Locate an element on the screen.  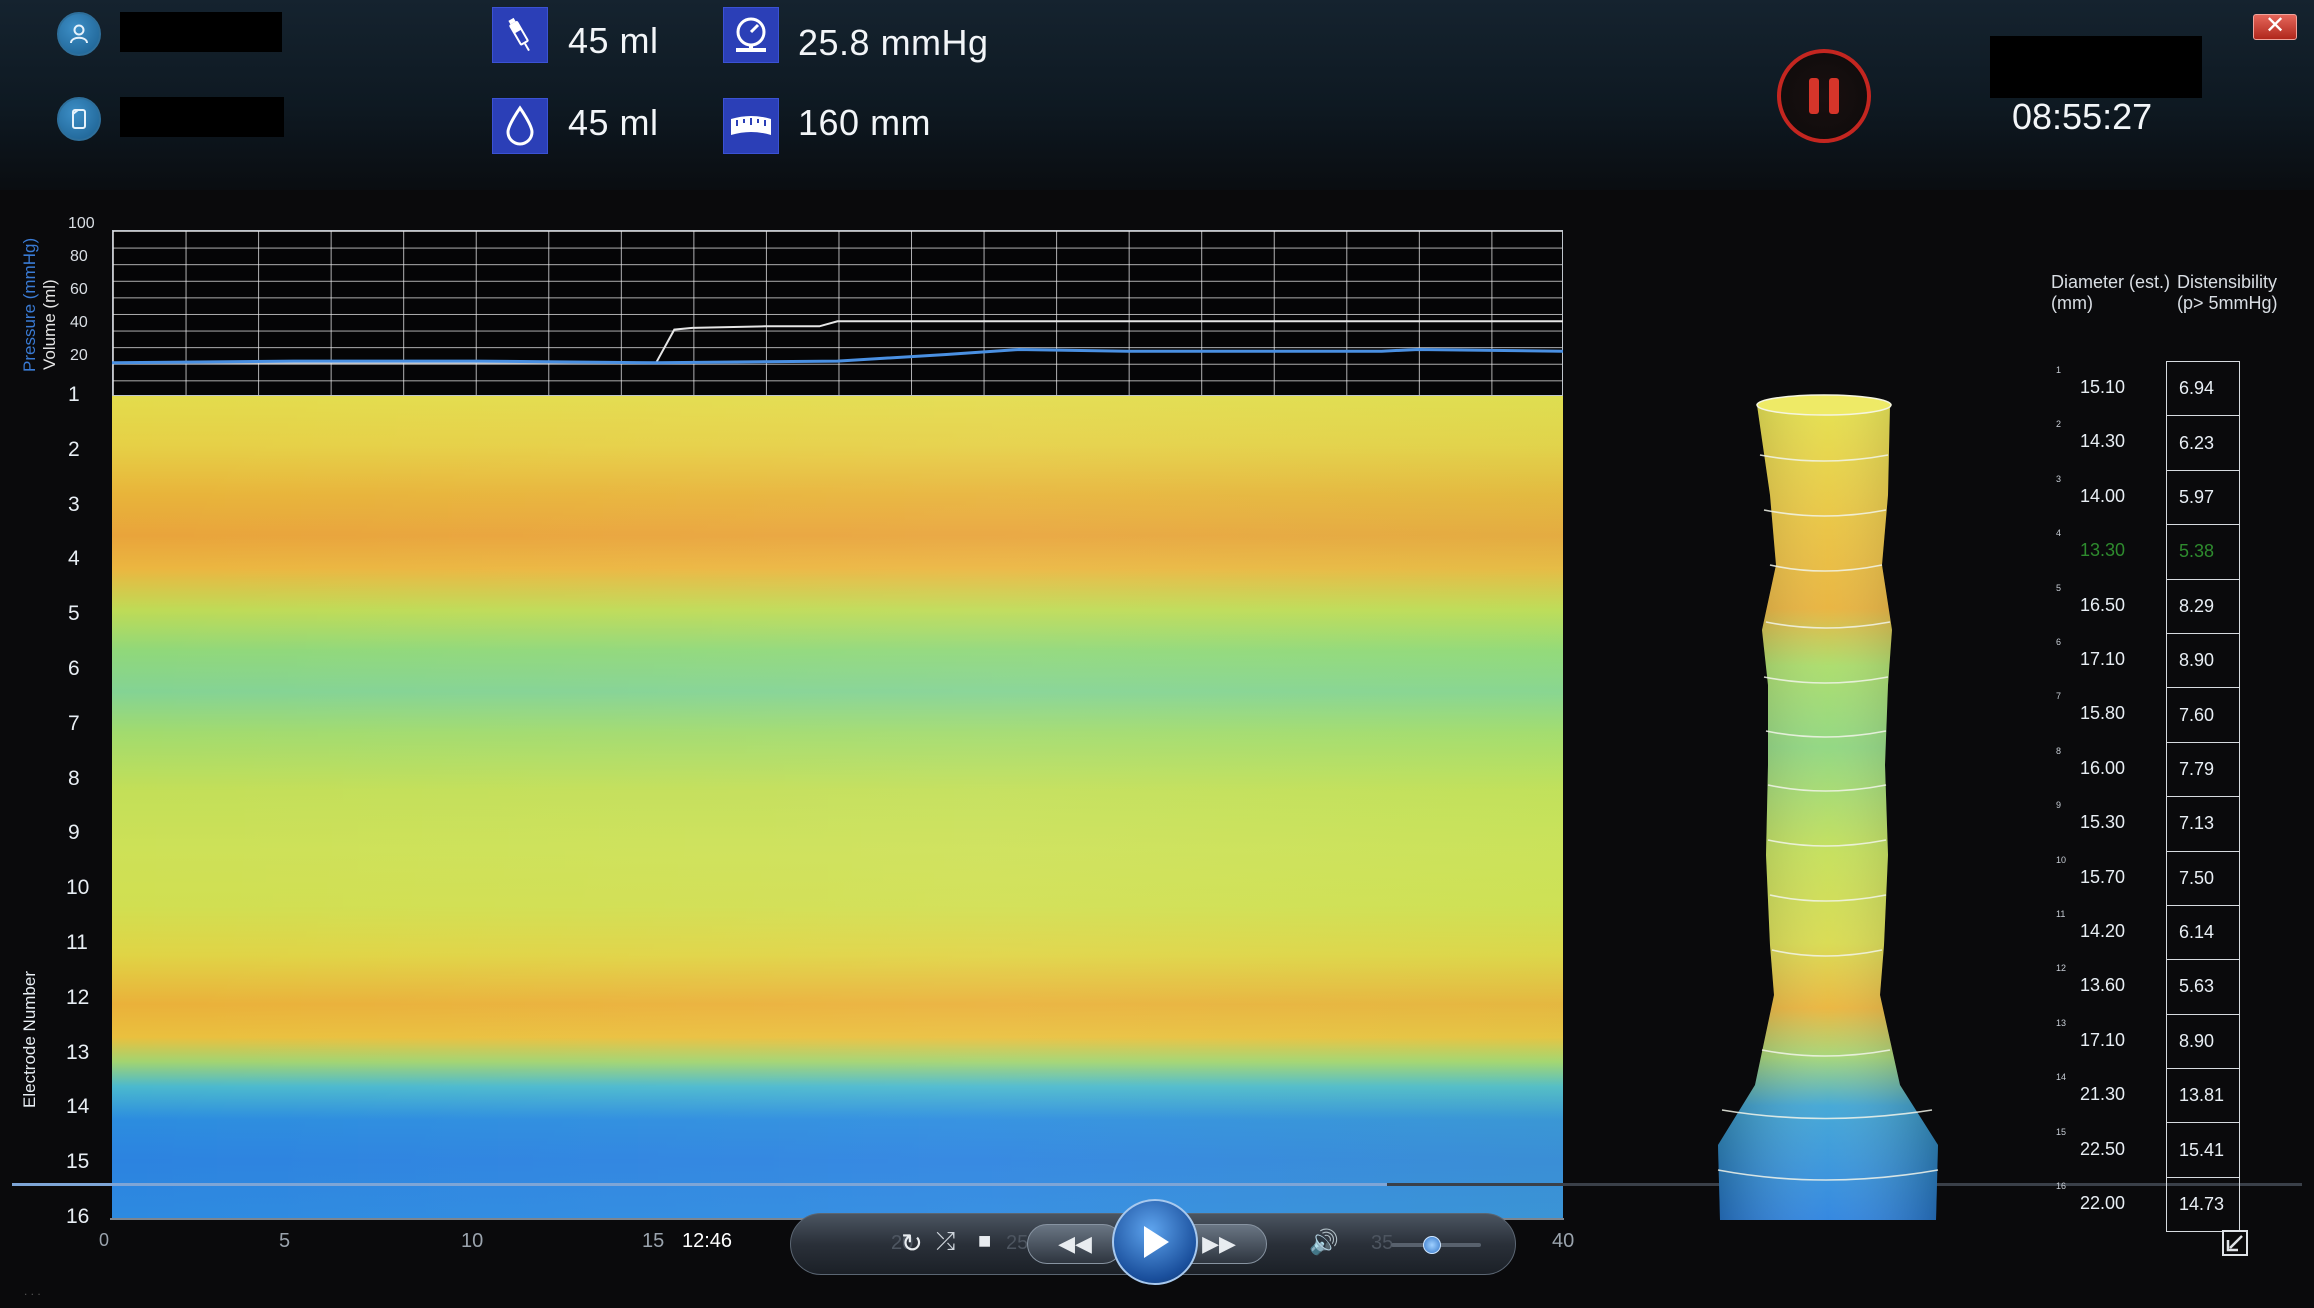
time-tick: 5 is located at coordinates (285, 1241).